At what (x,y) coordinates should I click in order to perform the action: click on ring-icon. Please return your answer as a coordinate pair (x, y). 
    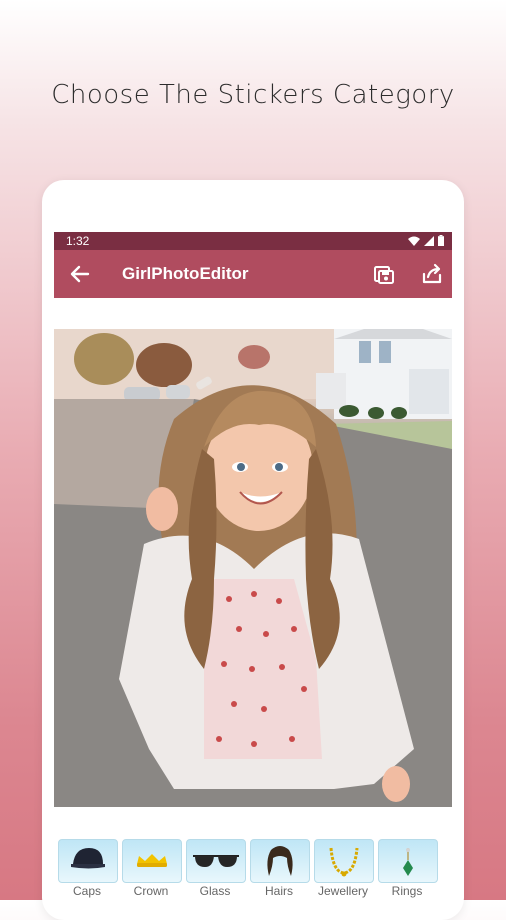
    Looking at the image, I should click on (408, 862).